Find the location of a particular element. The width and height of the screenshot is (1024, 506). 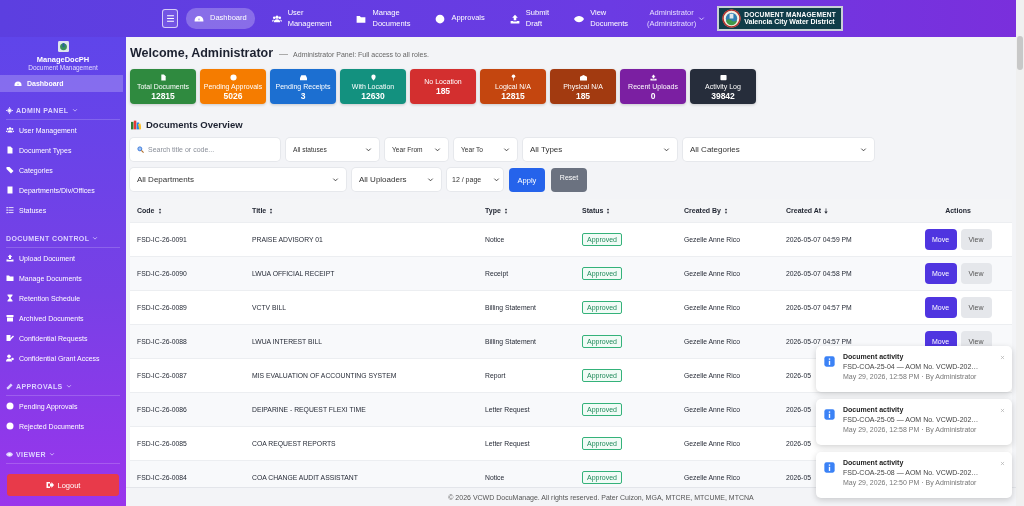

books-icon is located at coordinates (136, 124).